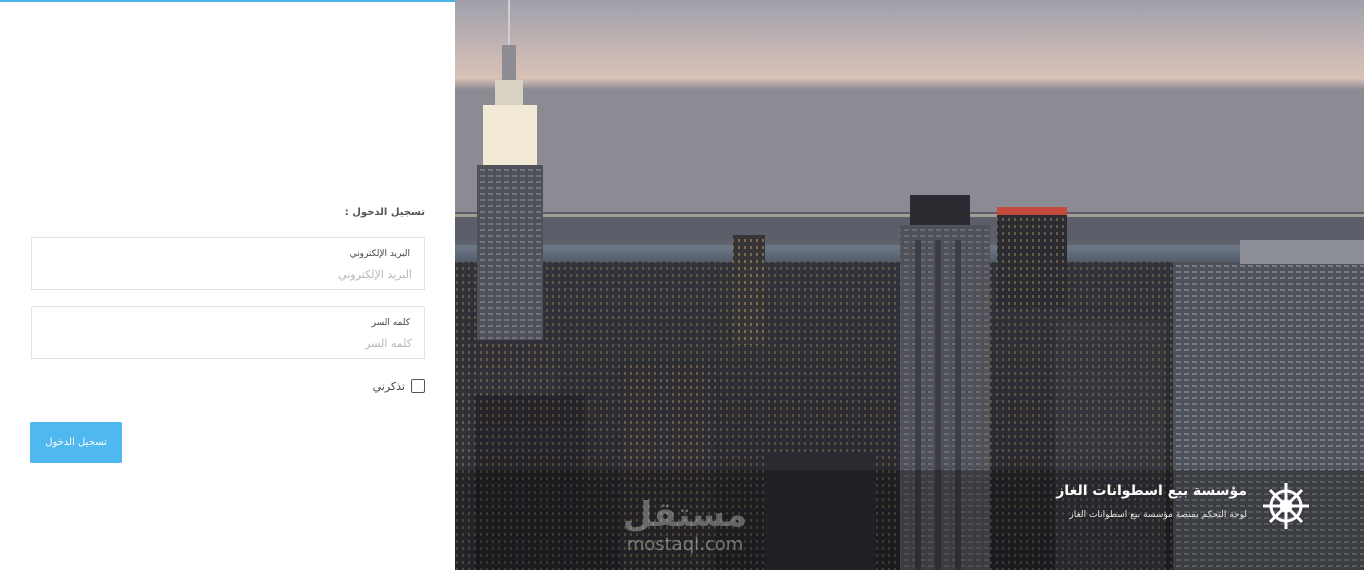 Image resolution: width=1364 pixels, height=570 pixels. I want to click on remember-me: تذكرني, so click(399, 386).